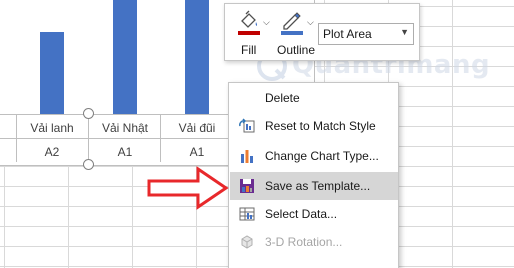  I want to click on fill-button: ⌵ Fill, so click(253, 33).